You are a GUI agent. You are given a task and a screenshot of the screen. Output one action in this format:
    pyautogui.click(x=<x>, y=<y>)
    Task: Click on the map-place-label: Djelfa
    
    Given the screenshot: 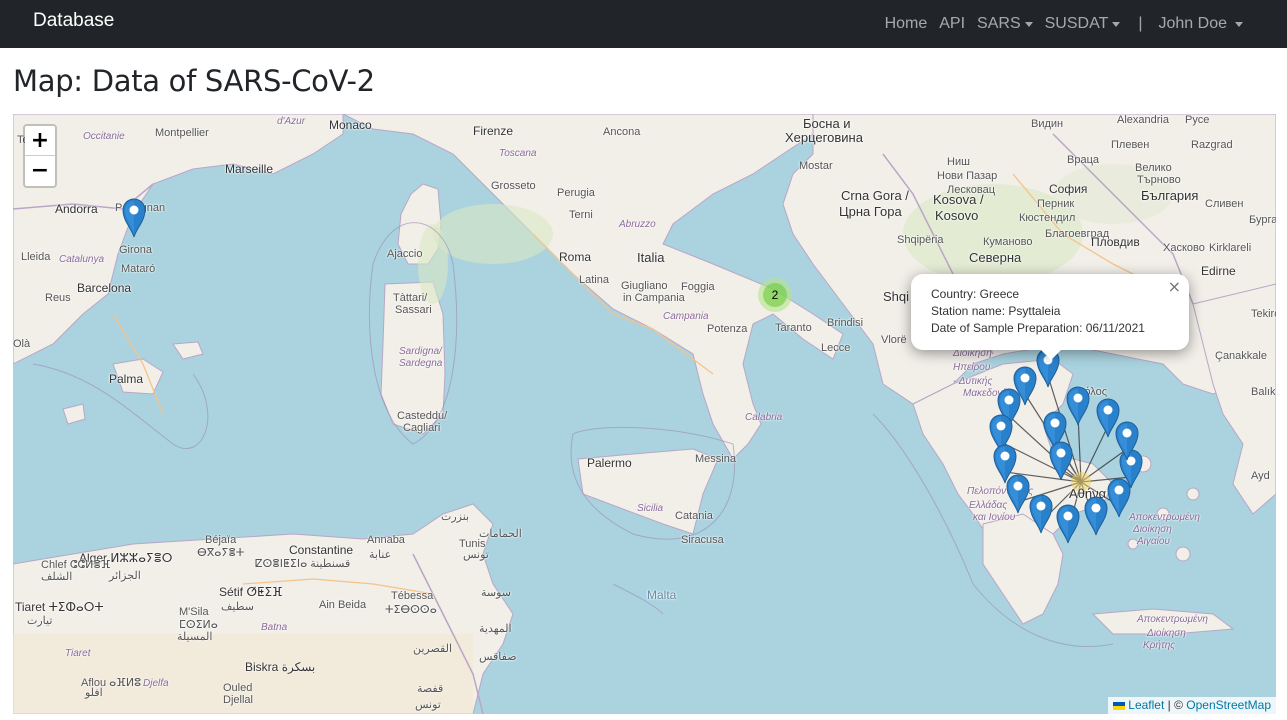 What is the action you would take?
    pyautogui.click(x=156, y=683)
    